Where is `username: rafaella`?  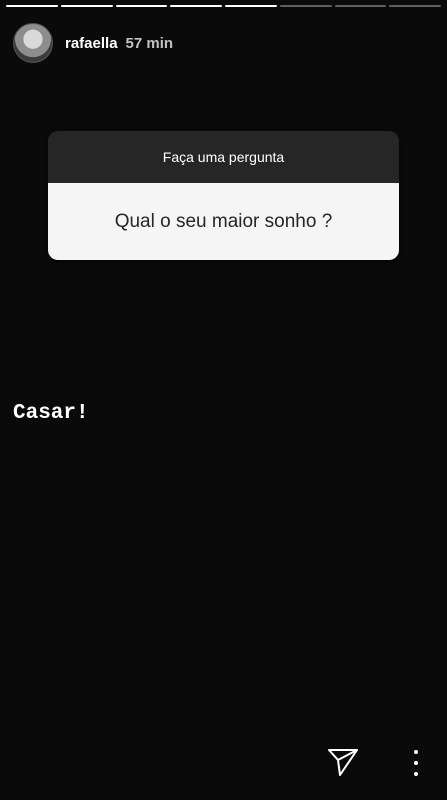
username: rafaella is located at coordinates (91, 43).